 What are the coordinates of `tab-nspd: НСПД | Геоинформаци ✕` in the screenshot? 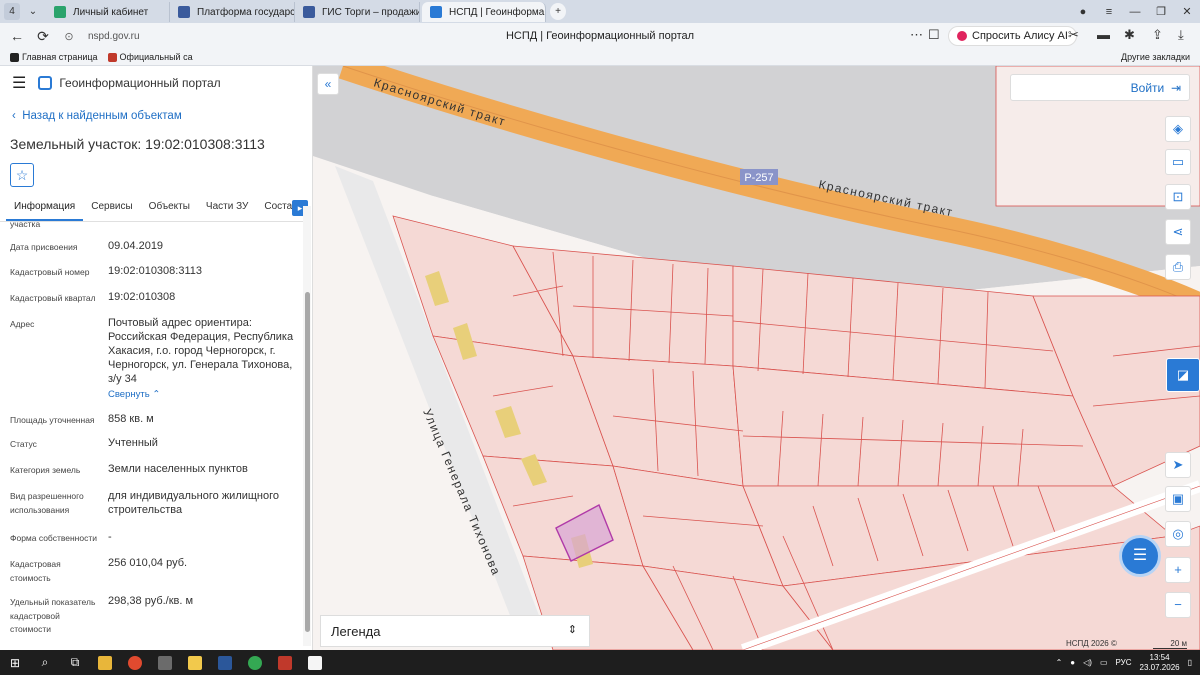 It's located at (484, 12).